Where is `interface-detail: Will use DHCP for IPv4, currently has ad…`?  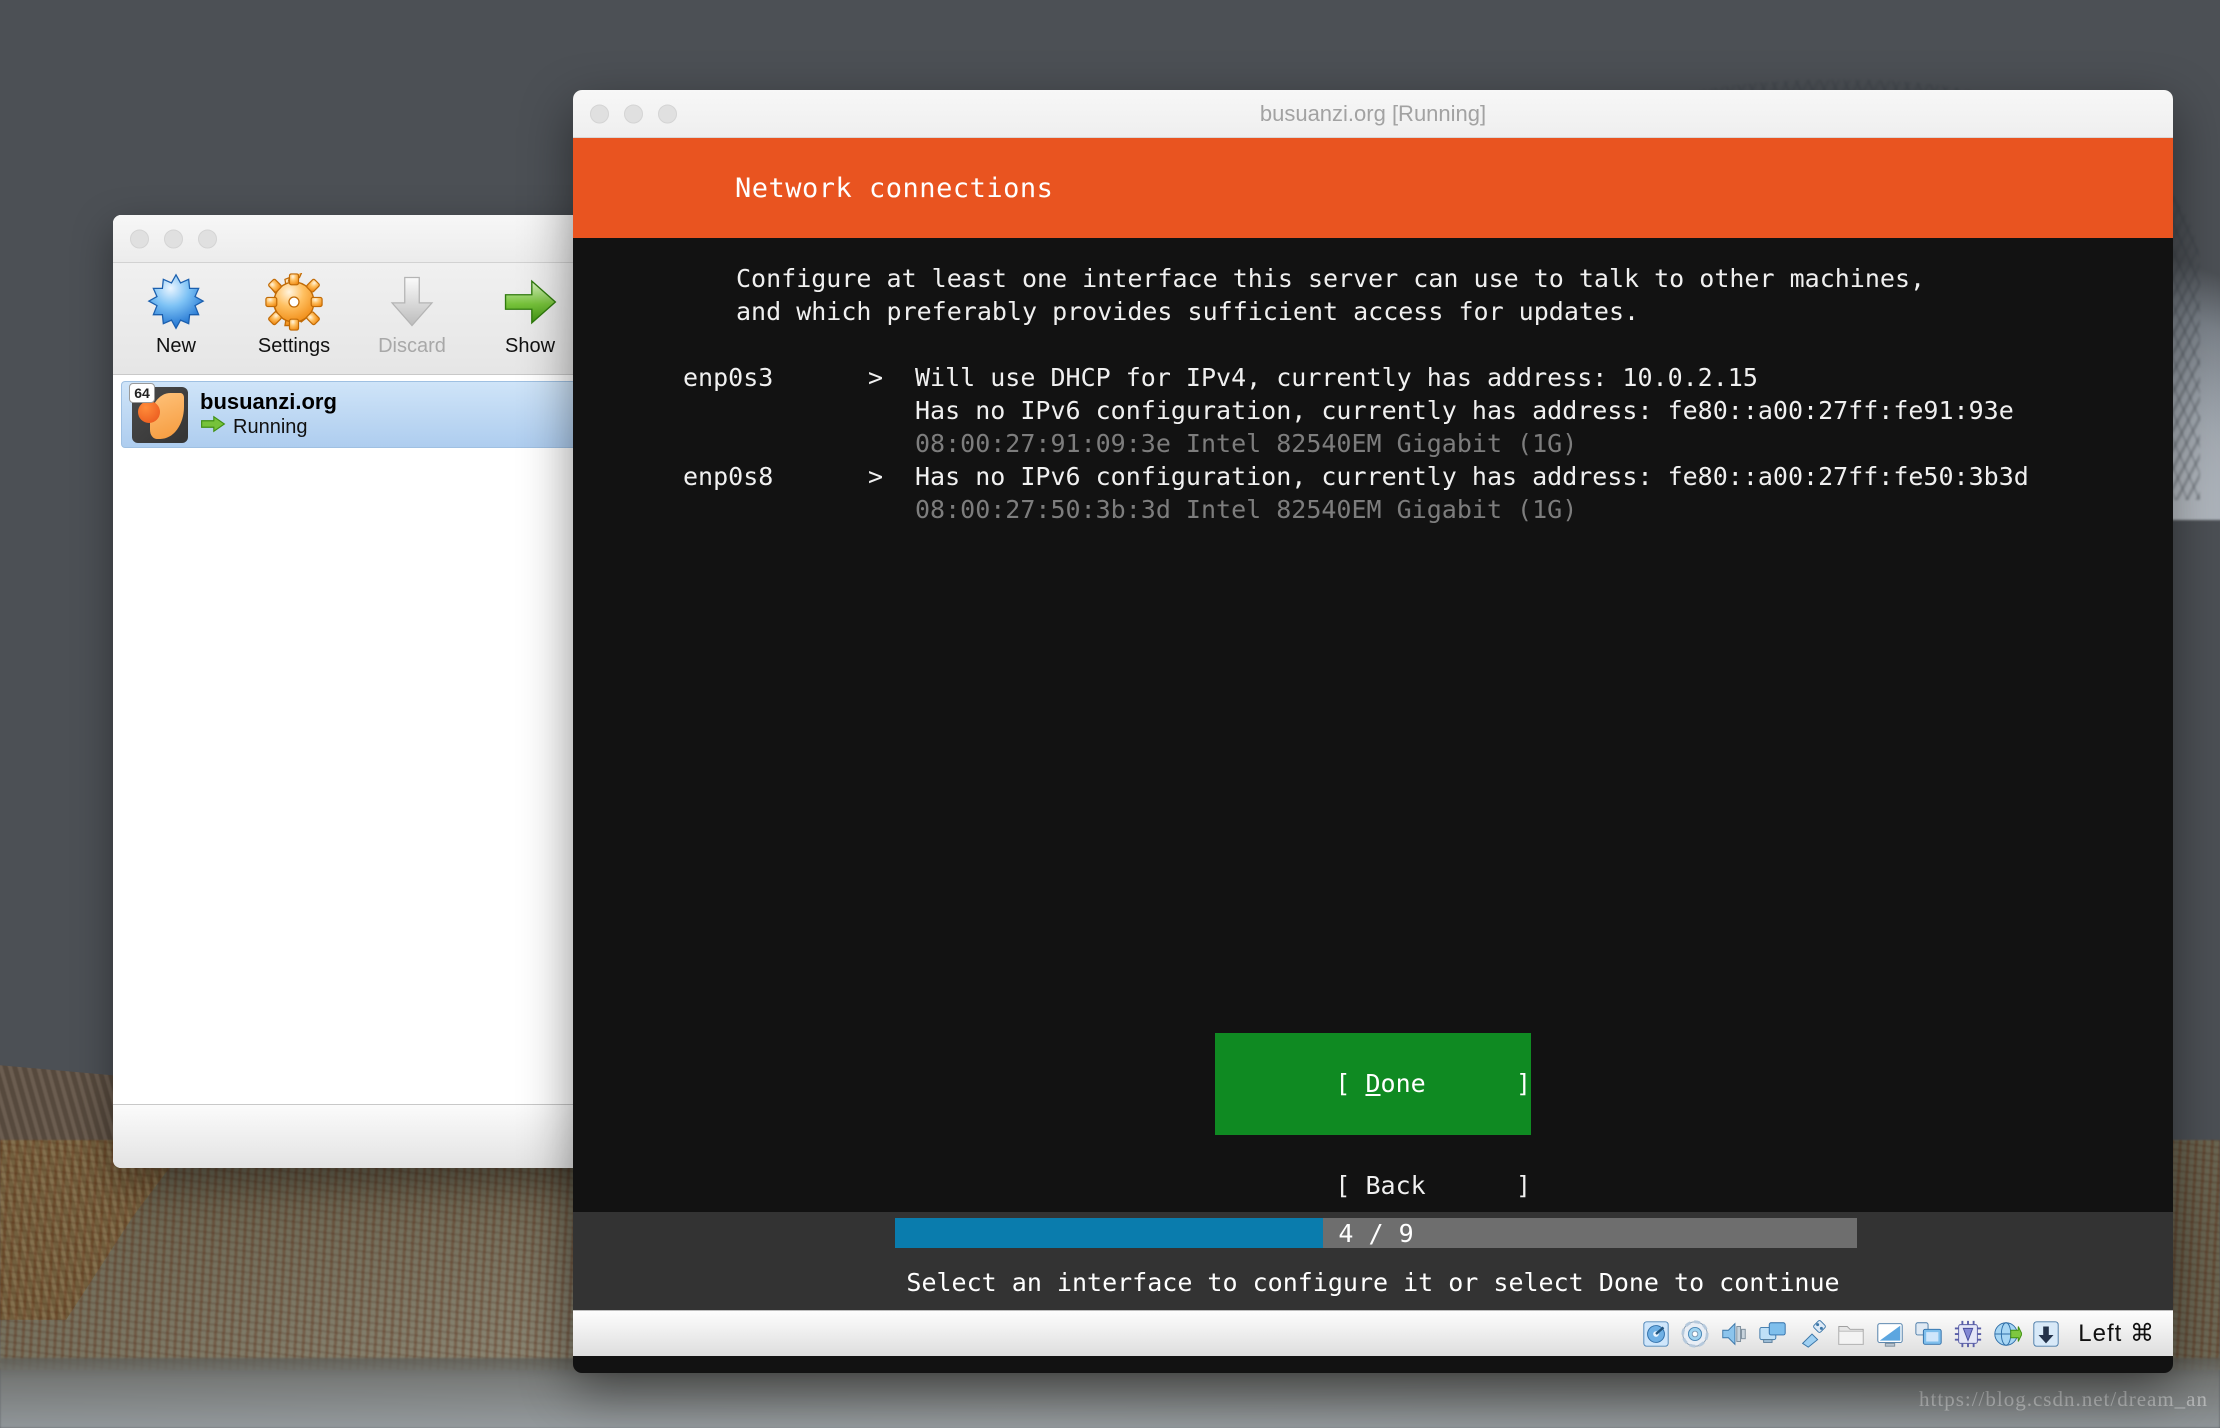 interface-detail: Will use DHCP for IPv4, currently has ad… is located at coordinates (1336, 377).